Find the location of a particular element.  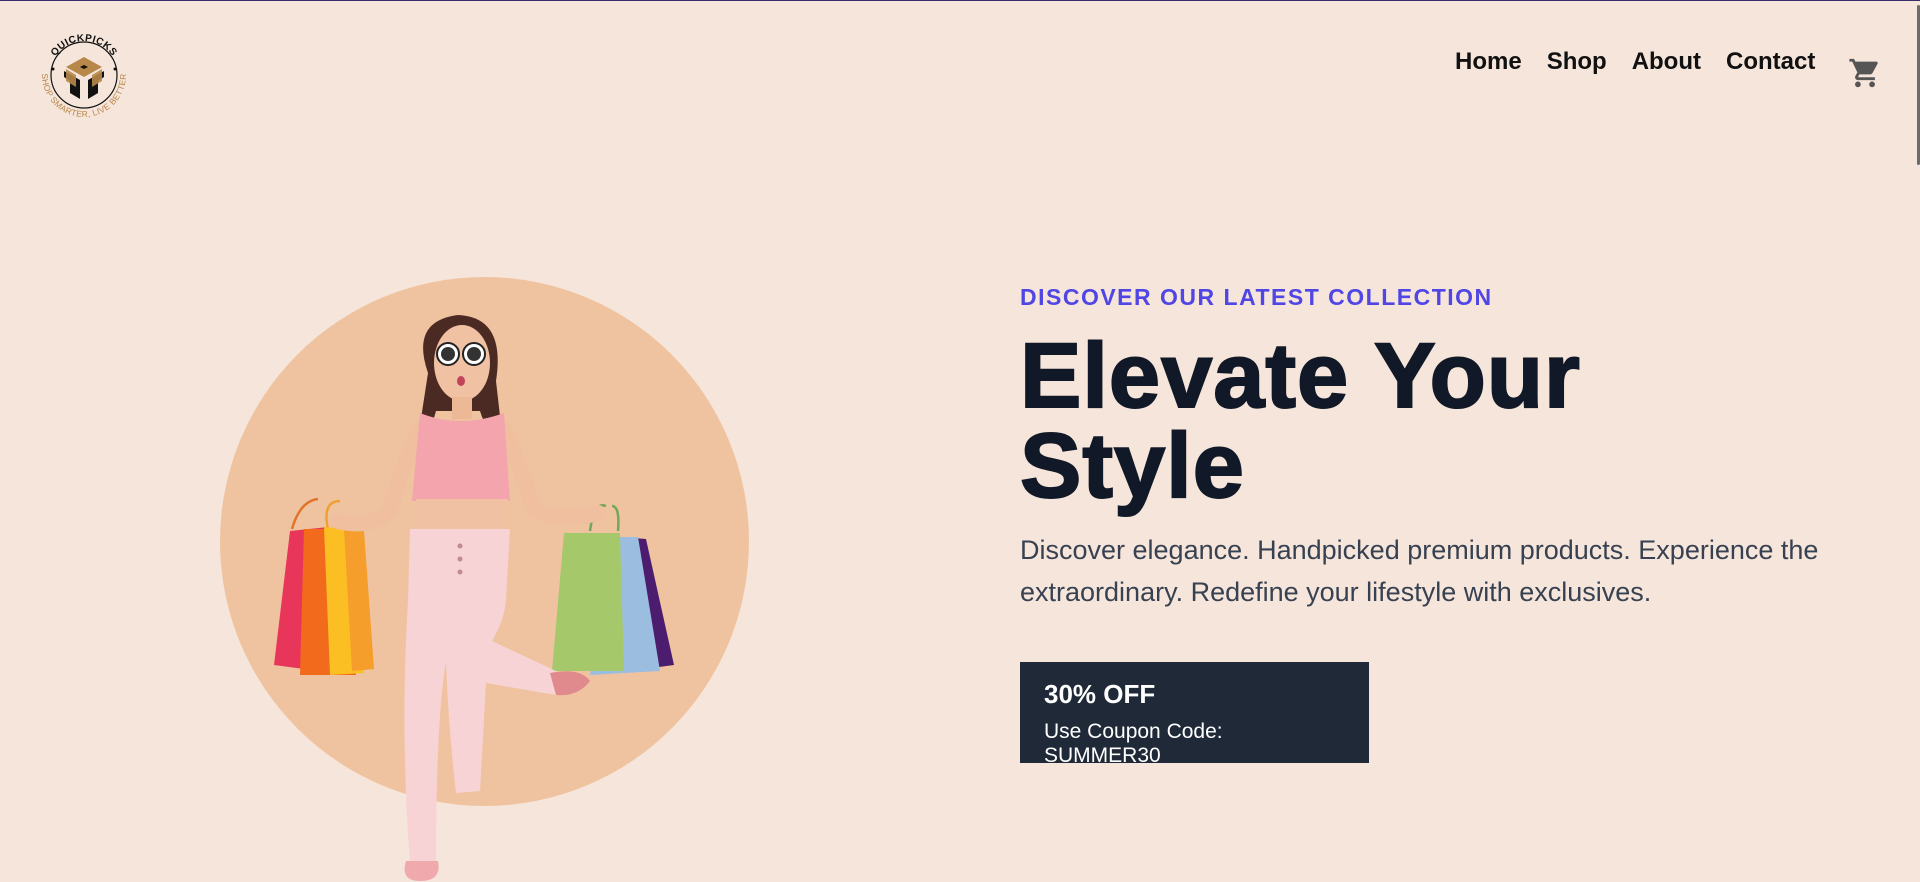

hero-eyebrow: DISCOVER OUR LATEST COLLECTION is located at coordinates (1256, 297).